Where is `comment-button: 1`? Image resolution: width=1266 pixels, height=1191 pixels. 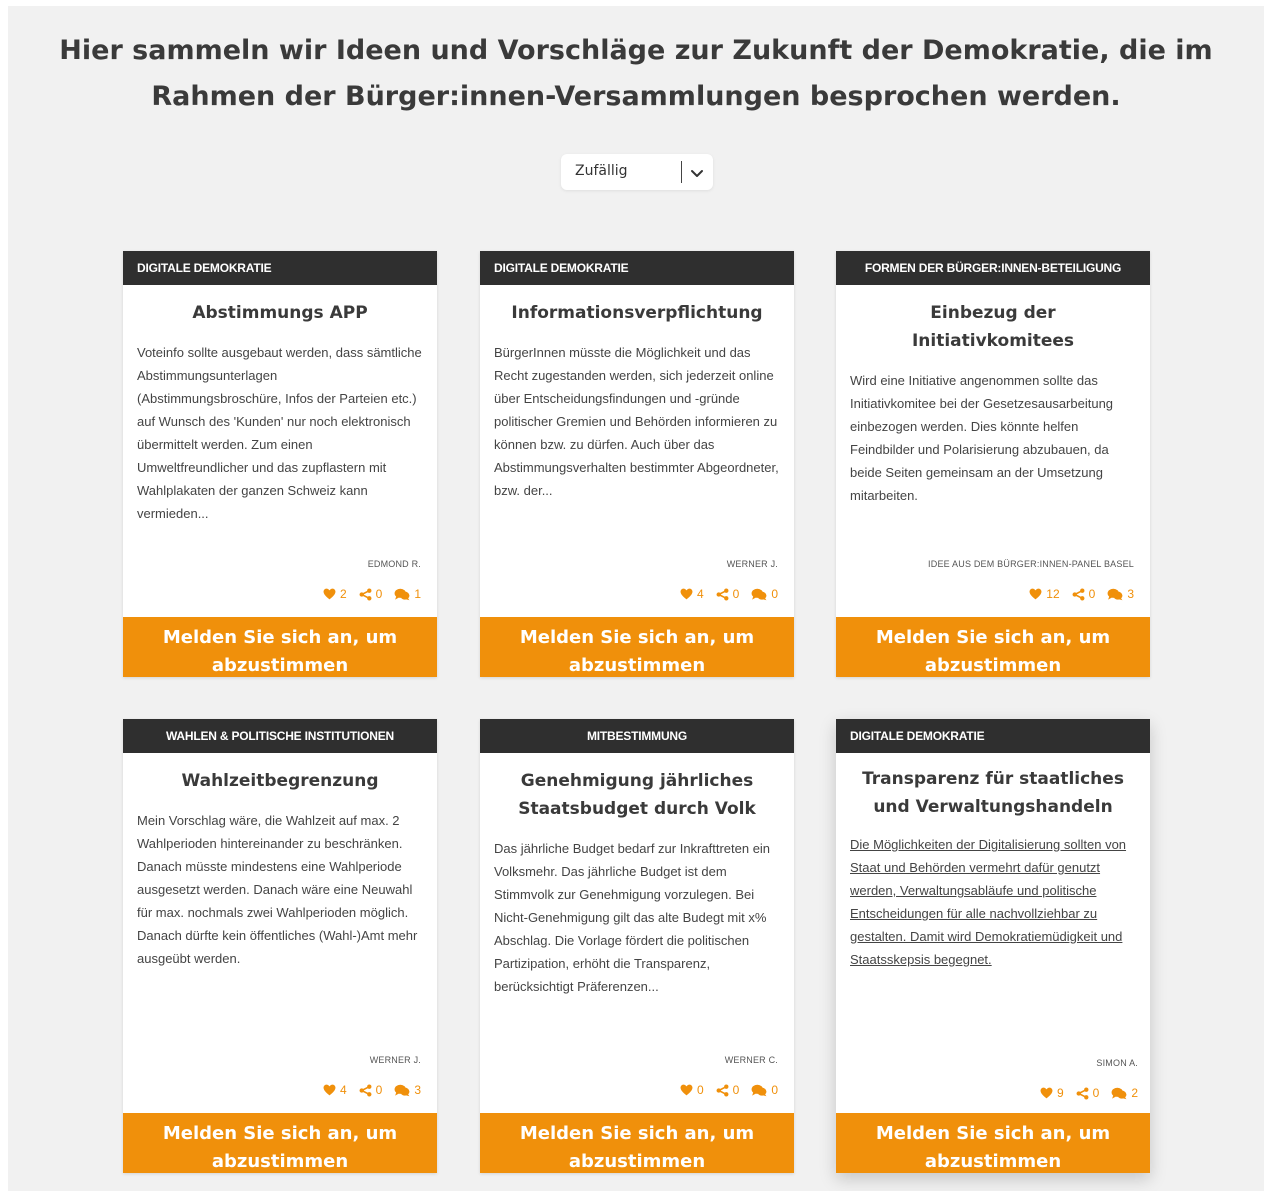 comment-button: 1 is located at coordinates (407, 594).